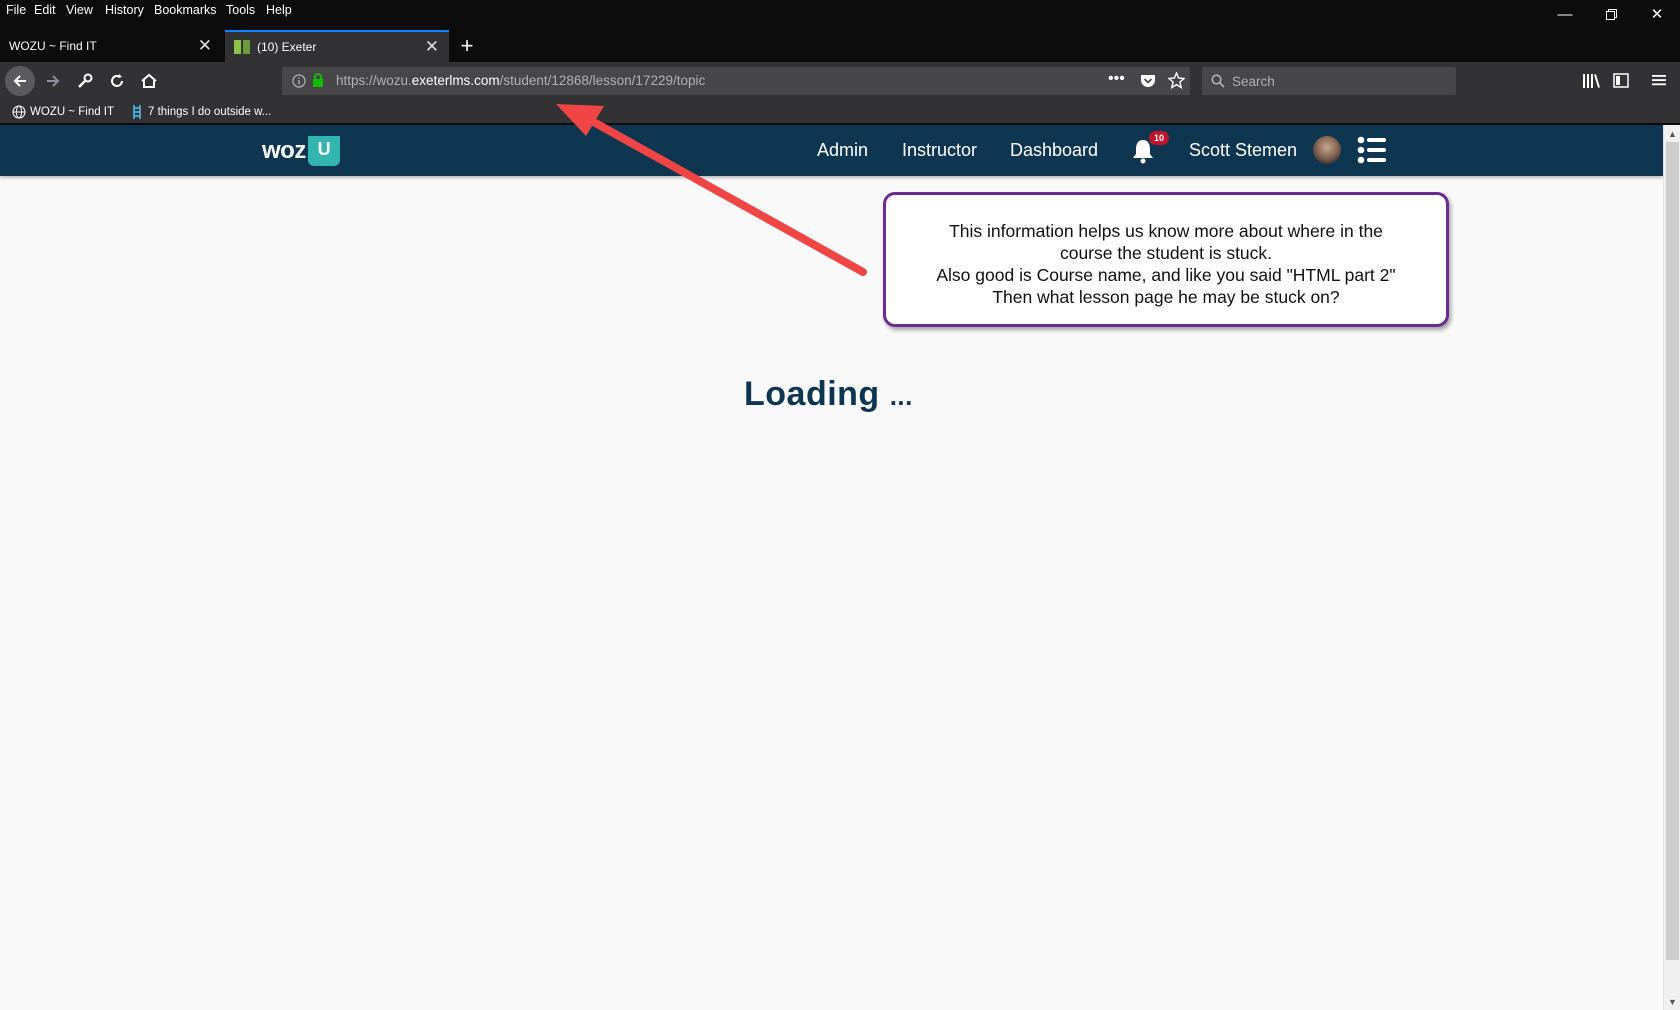 The width and height of the screenshot is (1680, 1010). I want to click on wozu-logo: woz U, so click(301, 151).